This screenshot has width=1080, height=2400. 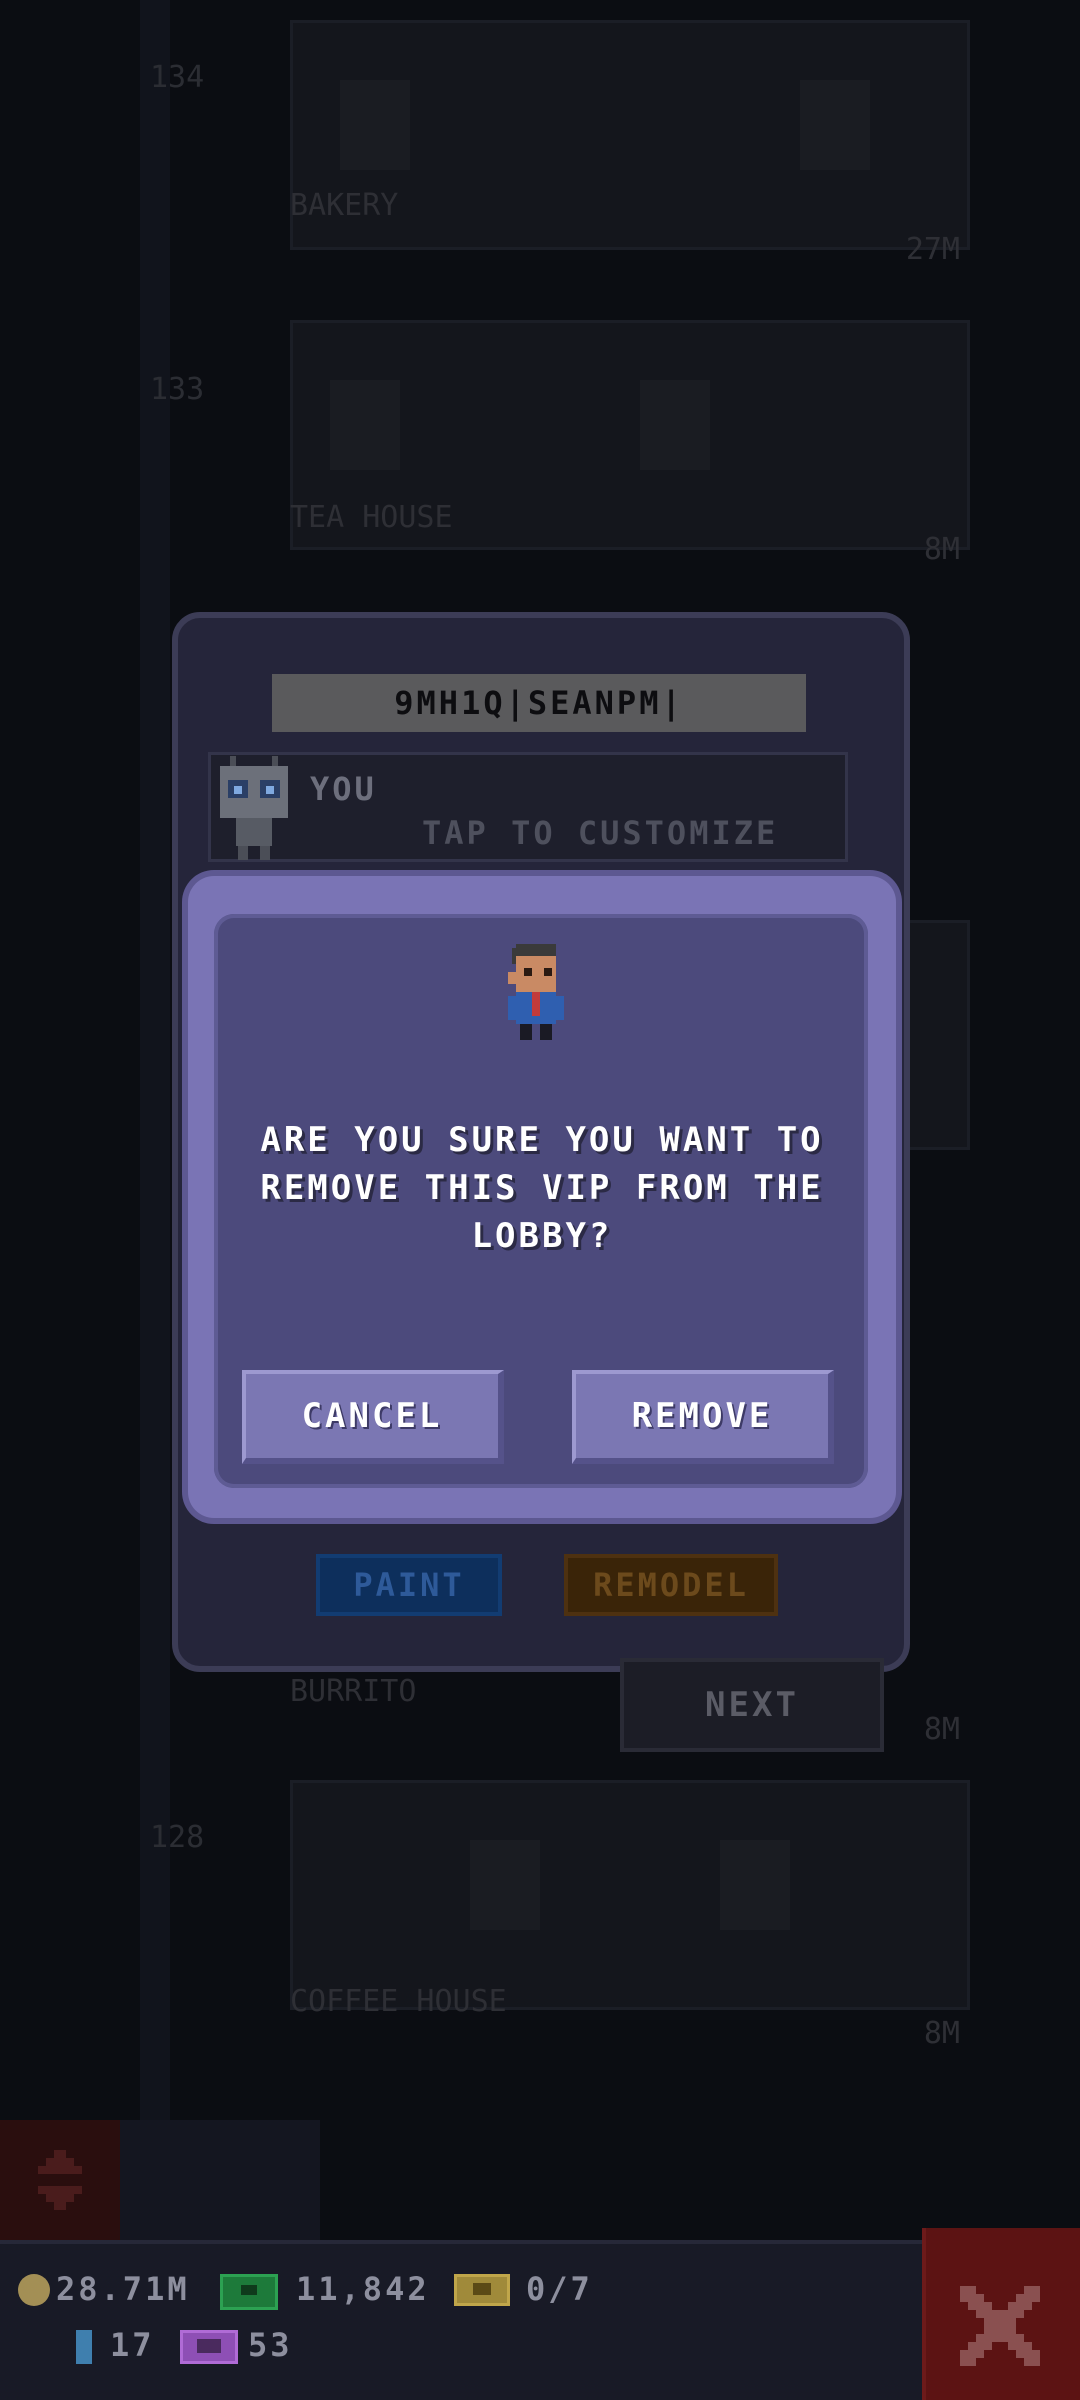 I want to click on tap-to-customize-label: TAP TO CUSTOMIZE, so click(x=600, y=833).